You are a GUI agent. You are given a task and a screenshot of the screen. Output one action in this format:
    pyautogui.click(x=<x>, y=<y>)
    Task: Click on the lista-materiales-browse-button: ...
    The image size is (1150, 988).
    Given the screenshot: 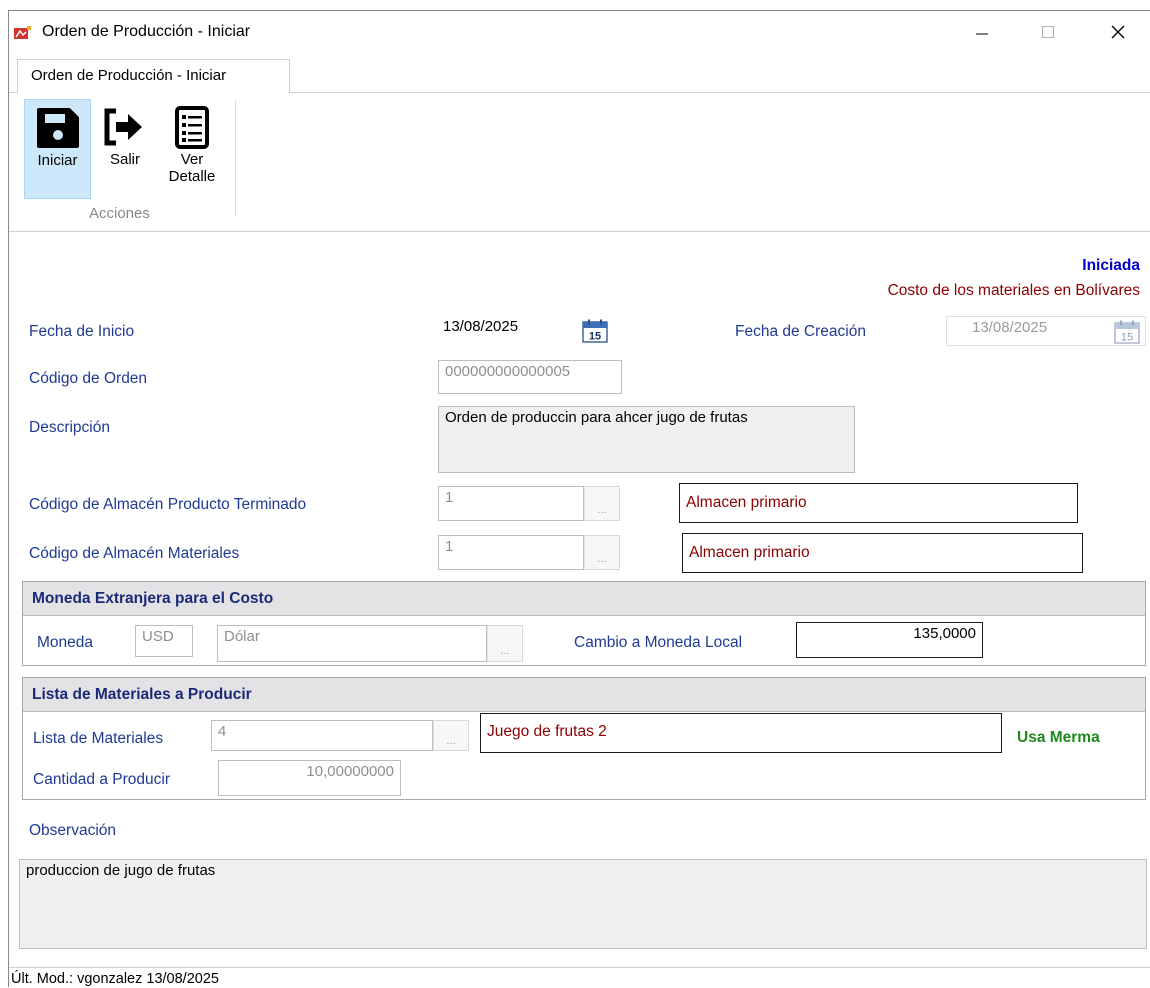 What is the action you would take?
    pyautogui.click(x=451, y=735)
    